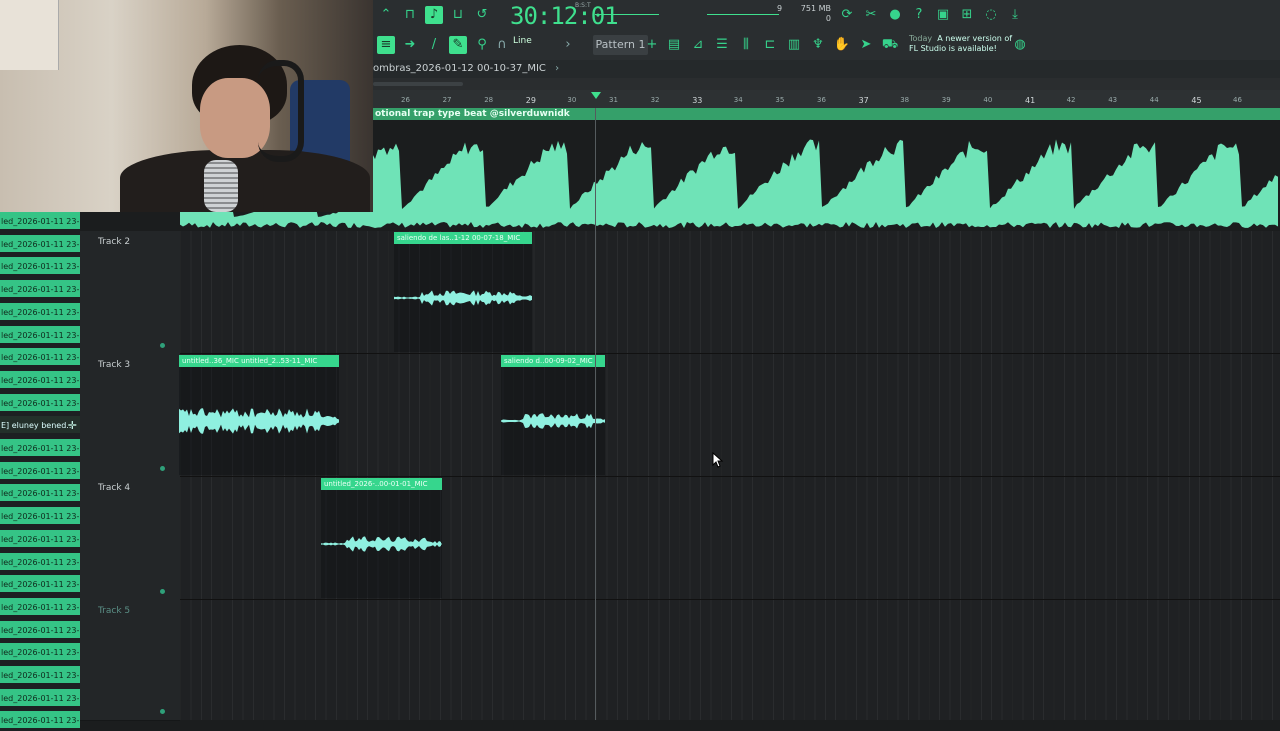 The width and height of the screenshot is (1280, 731). Describe the element at coordinates (794, 45) in the screenshot. I see `clipboard-icon: ▥` at that location.